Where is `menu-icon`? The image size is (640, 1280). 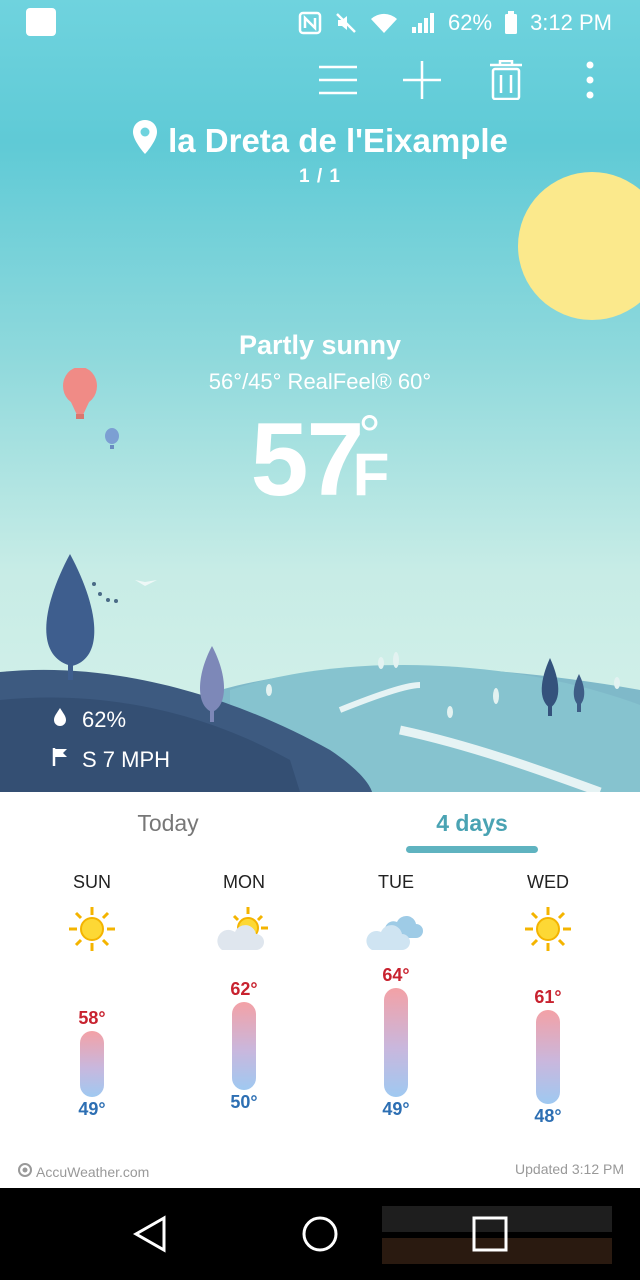
menu-icon is located at coordinates (338, 80).